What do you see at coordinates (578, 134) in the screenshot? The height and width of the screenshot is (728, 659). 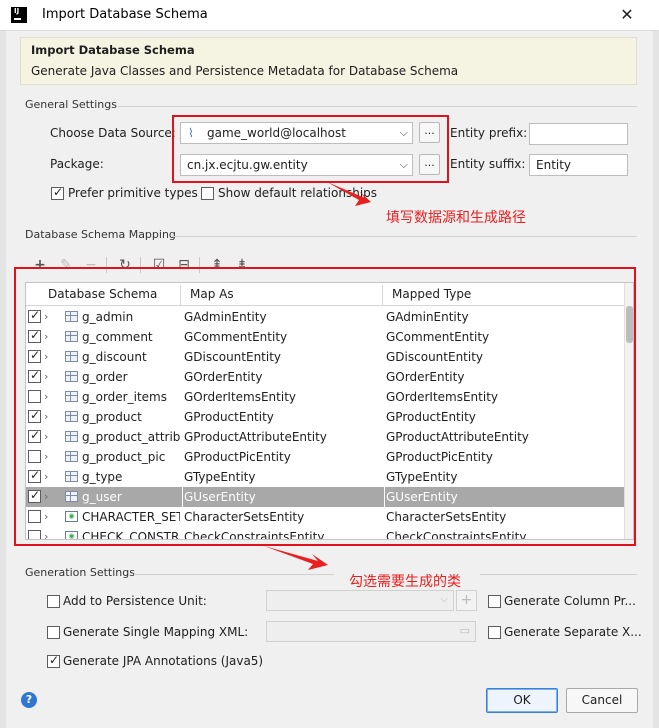 I see `entity-prefix-field` at bounding box center [578, 134].